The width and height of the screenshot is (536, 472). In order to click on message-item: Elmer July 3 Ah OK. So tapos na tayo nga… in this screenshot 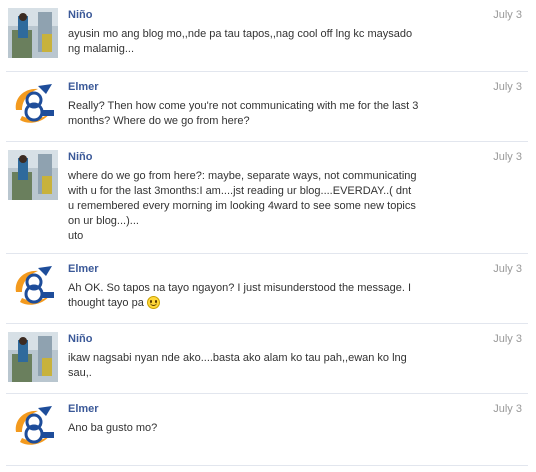, I will do `click(268, 289)`.